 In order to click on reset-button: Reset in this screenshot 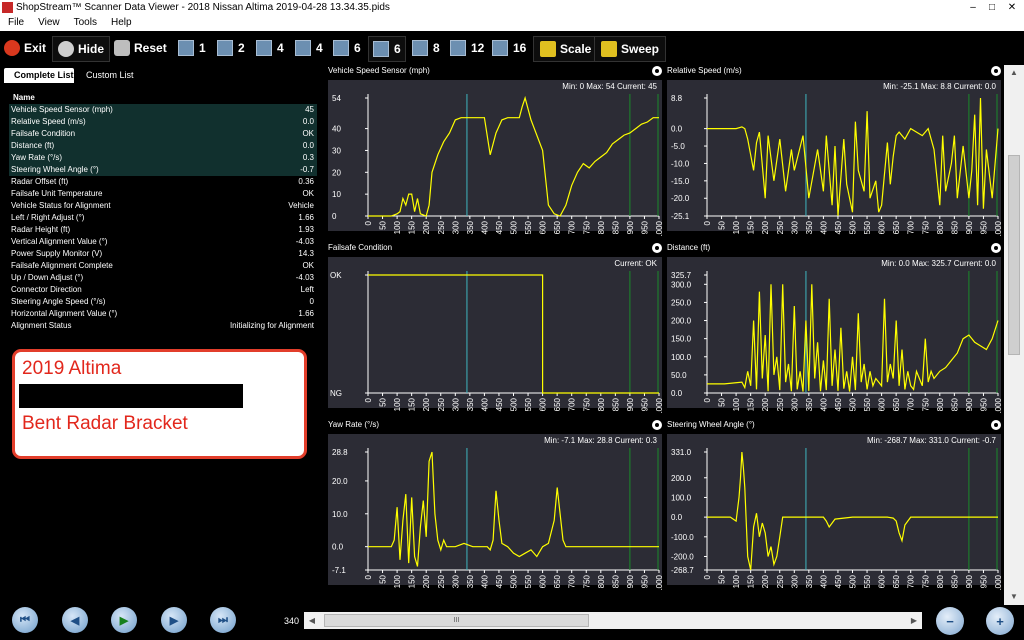, I will do `click(140, 48)`.